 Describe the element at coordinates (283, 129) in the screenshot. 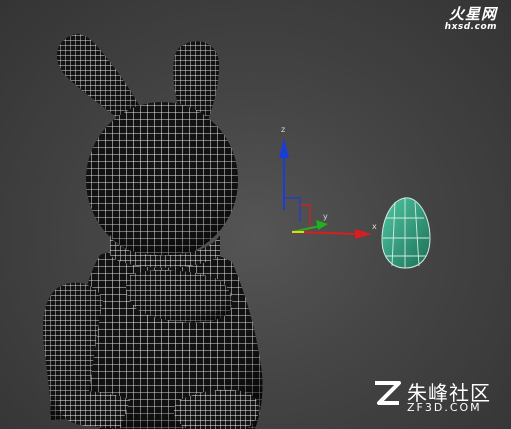

I see `gizmo-z-label: z` at that location.